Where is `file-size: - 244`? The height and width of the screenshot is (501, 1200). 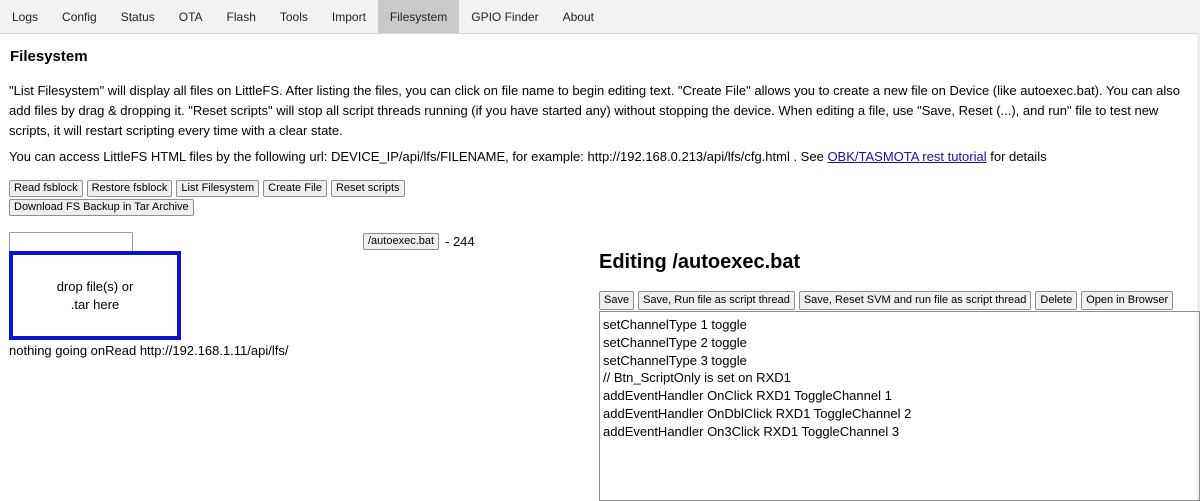 file-size: - 244 is located at coordinates (460, 241).